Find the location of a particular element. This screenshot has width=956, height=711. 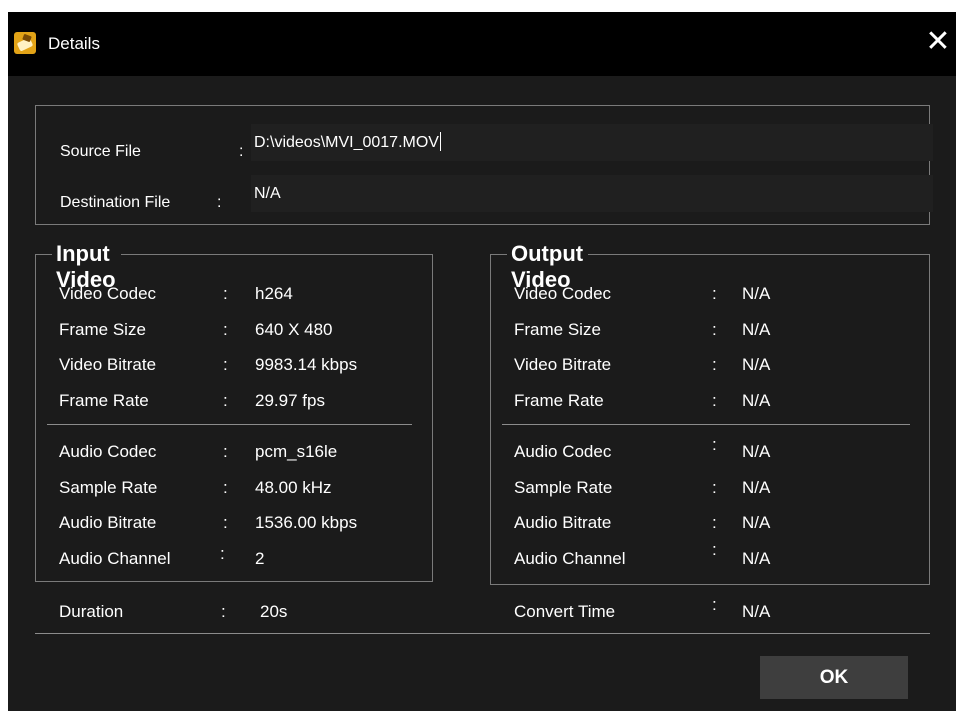

destination-file-value: N/A is located at coordinates (267, 193).